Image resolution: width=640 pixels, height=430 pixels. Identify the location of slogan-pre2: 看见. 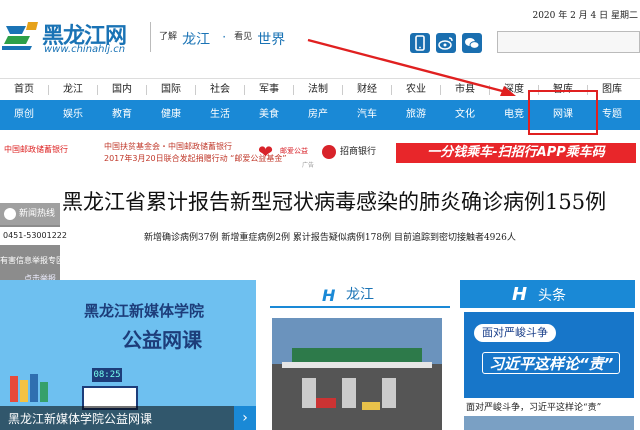
(243, 37).